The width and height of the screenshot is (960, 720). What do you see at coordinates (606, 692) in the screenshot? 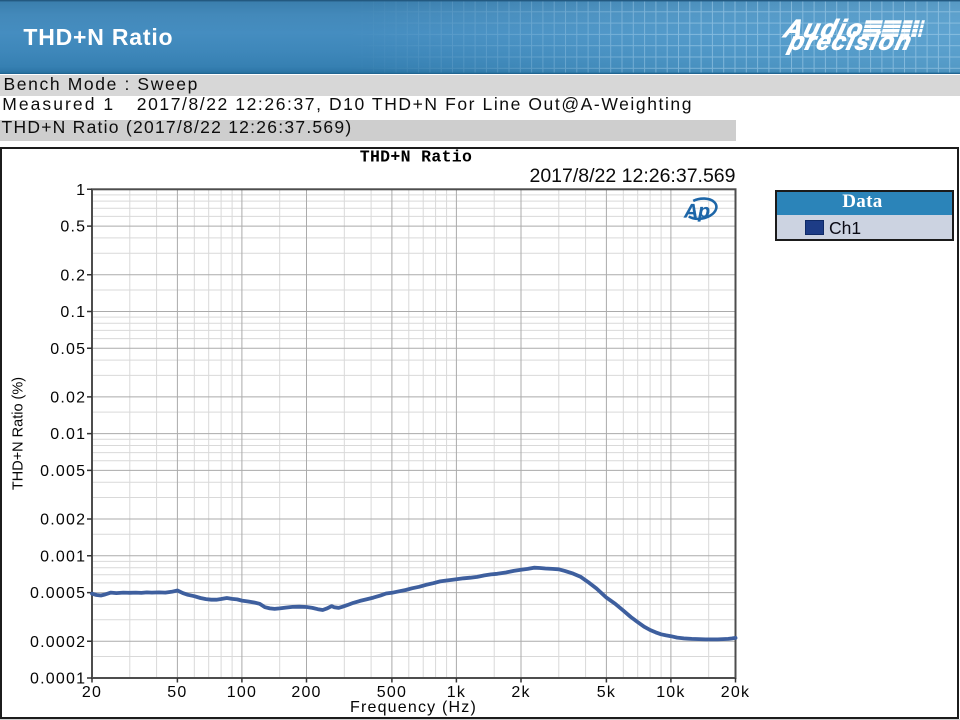
I see `svg-text: 5k` at bounding box center [606, 692].